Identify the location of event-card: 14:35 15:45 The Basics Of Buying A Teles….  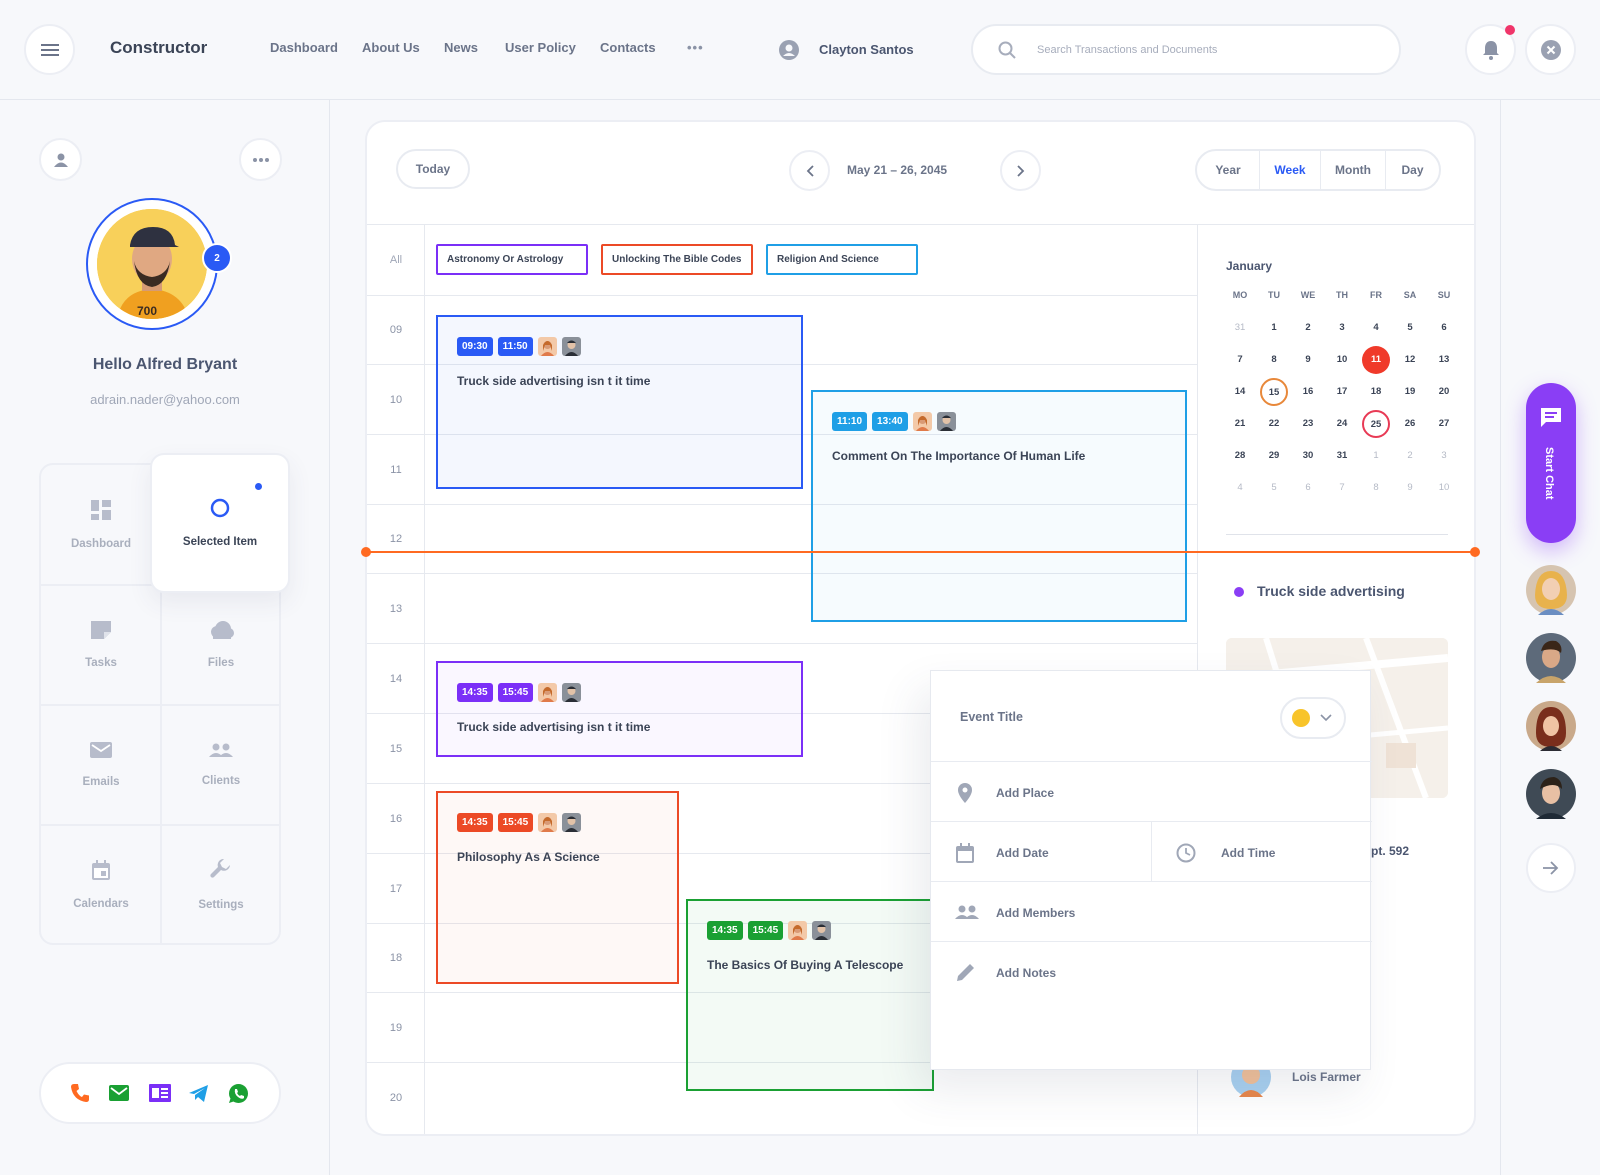
(810, 995).